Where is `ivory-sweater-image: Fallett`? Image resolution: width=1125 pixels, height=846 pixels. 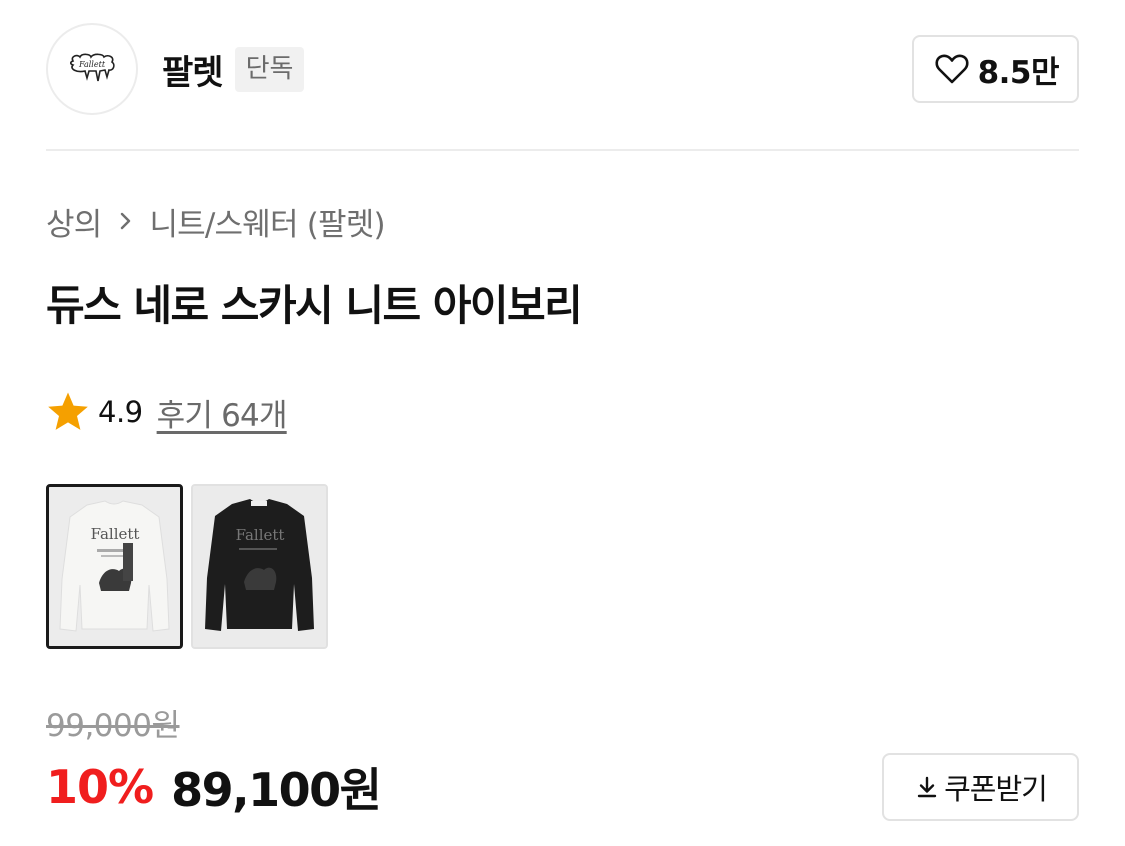 ivory-sweater-image: Fallett is located at coordinates (114, 566).